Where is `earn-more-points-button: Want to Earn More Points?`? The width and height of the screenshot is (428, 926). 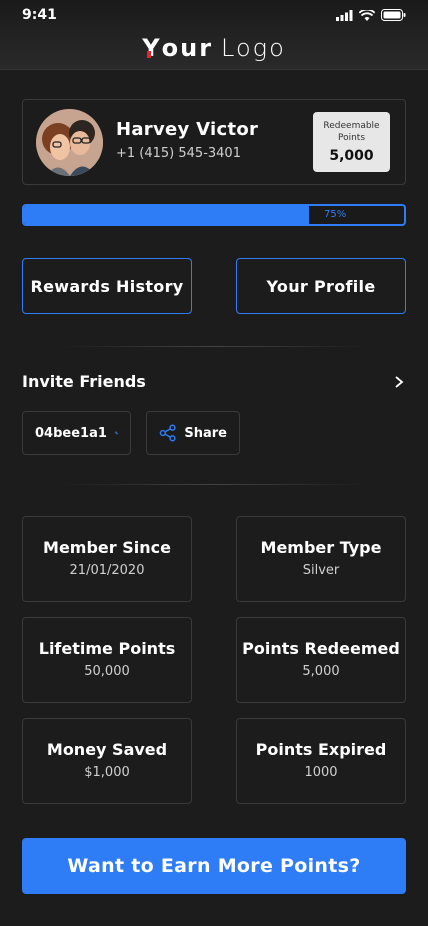 earn-more-points-button: Want to Earn More Points? is located at coordinates (214, 866).